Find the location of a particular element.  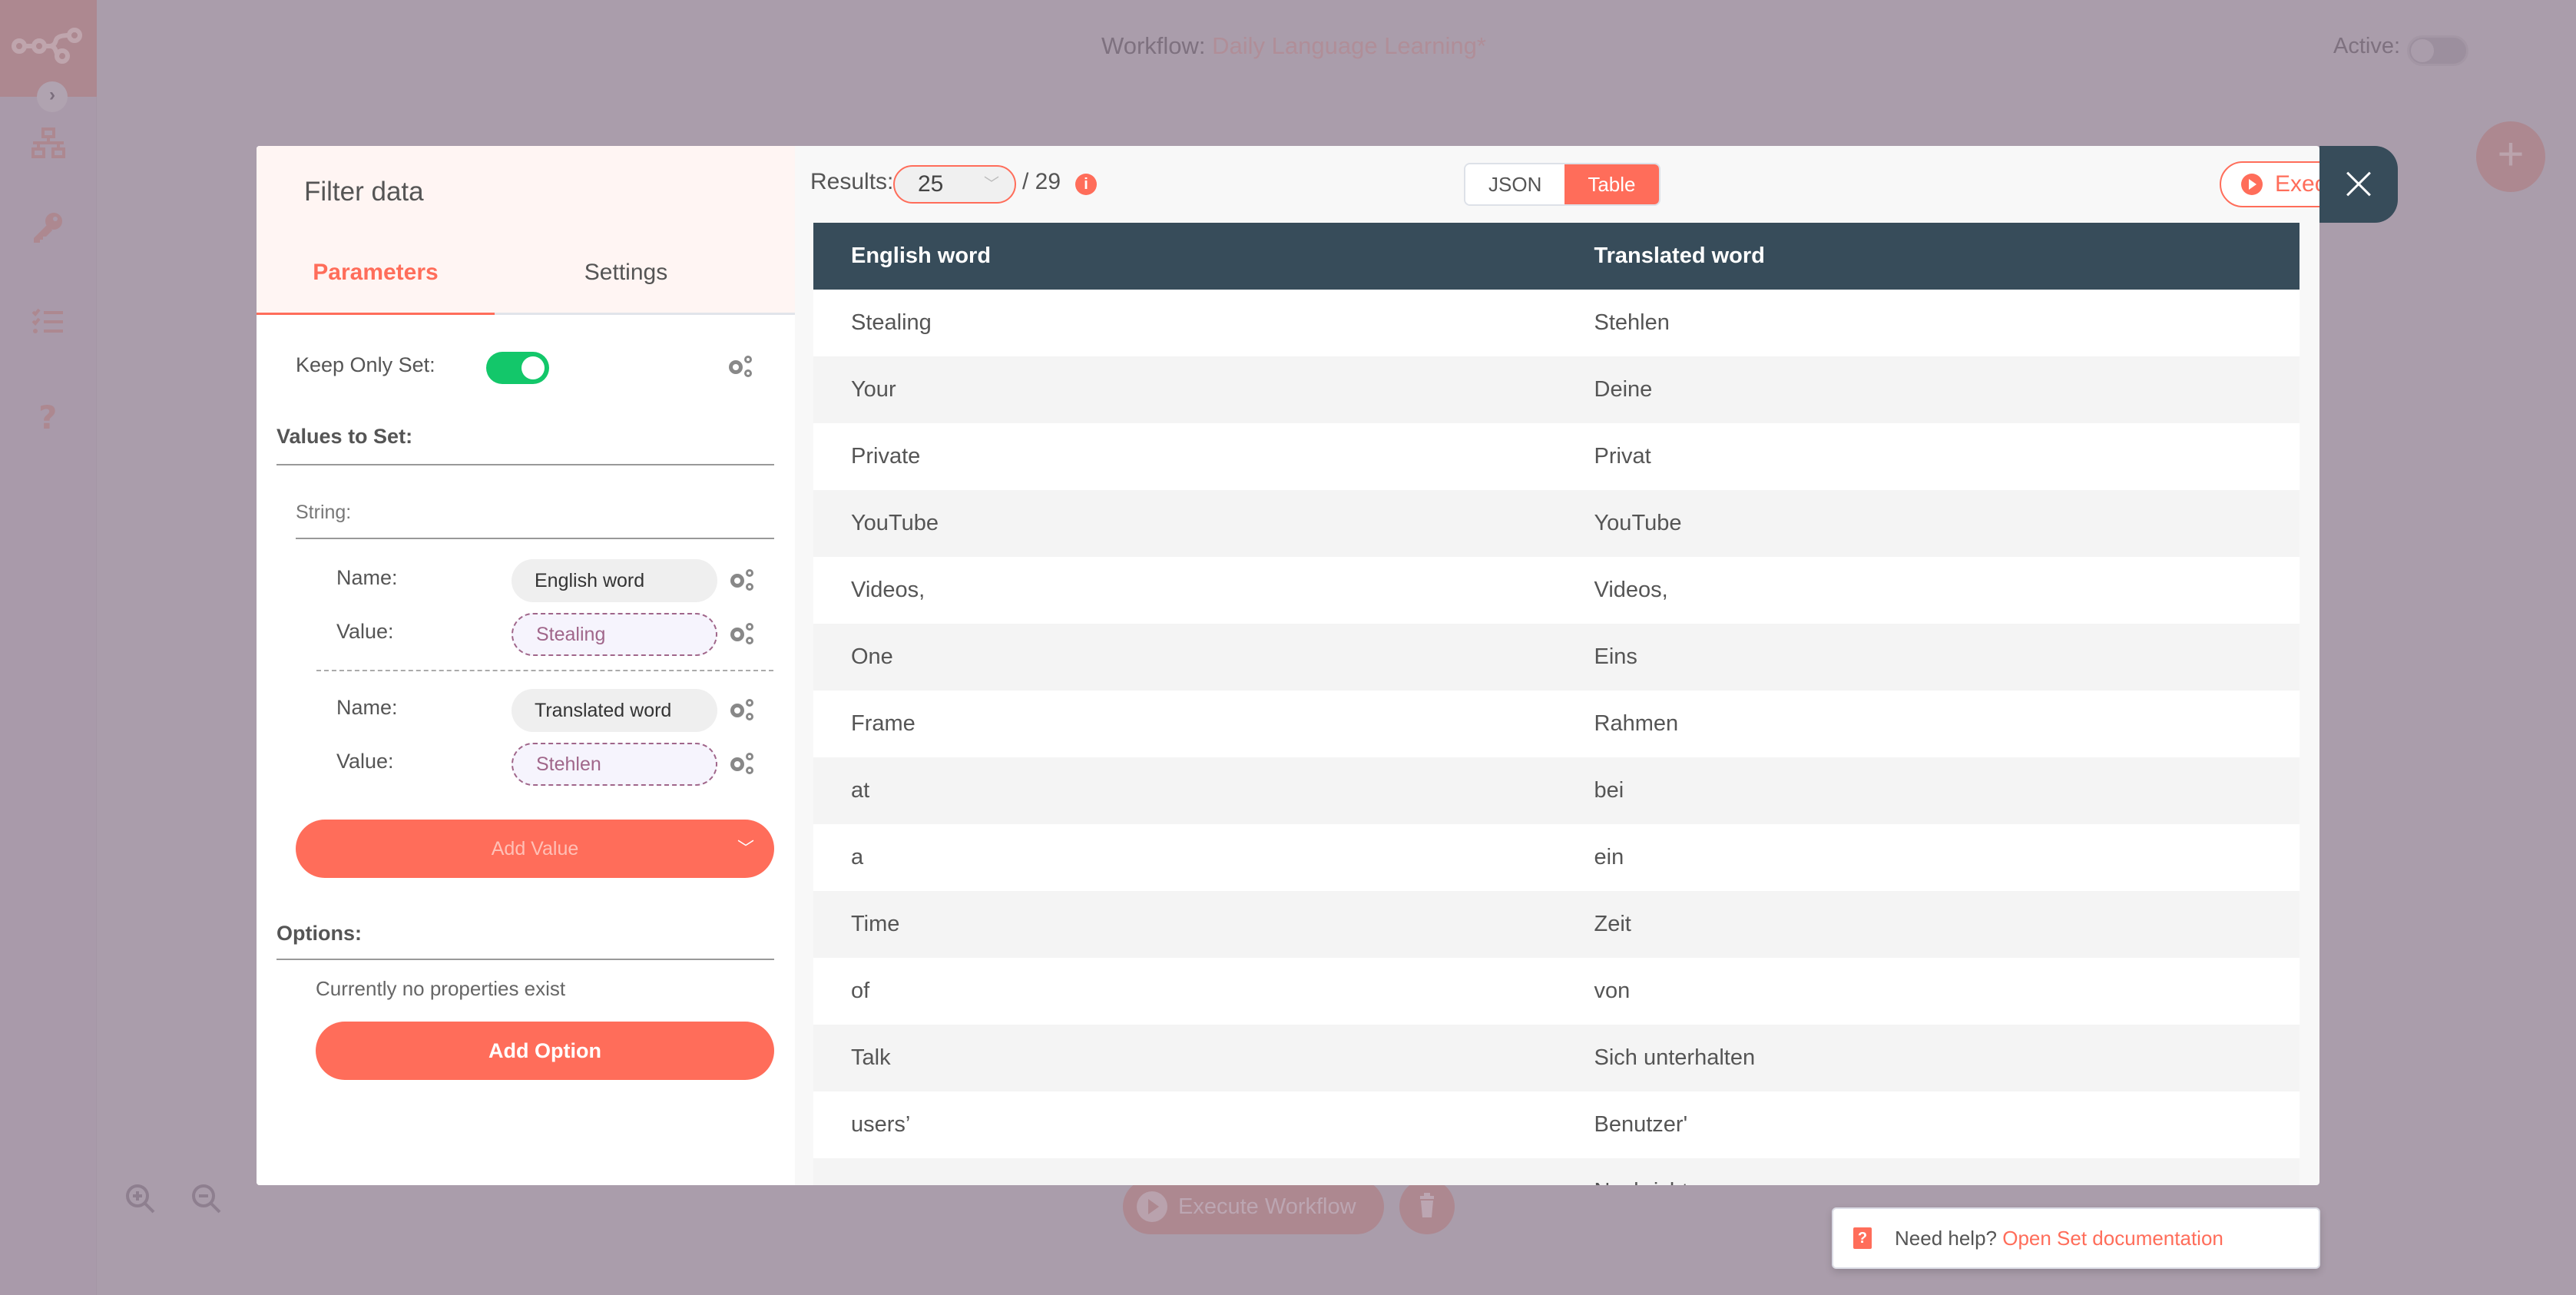

checklist-icon is located at coordinates (49, 323).